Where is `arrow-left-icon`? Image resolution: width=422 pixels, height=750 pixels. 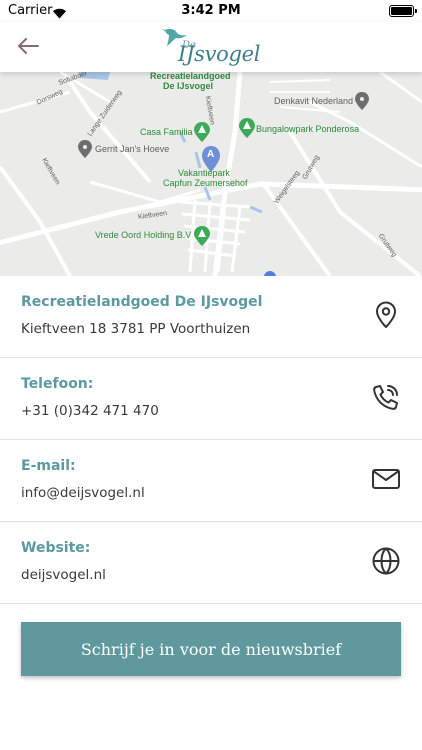
arrow-left-icon is located at coordinates (28, 46).